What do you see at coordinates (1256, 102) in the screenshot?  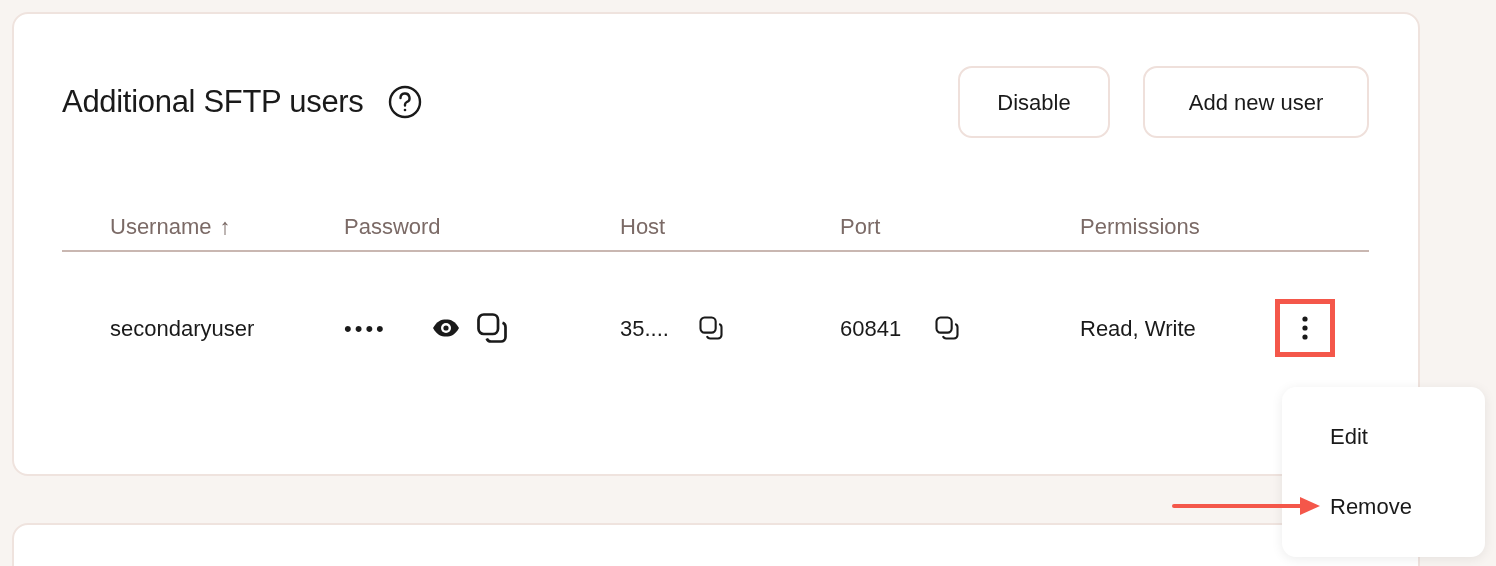 I see `add-user-button: Add new user` at bounding box center [1256, 102].